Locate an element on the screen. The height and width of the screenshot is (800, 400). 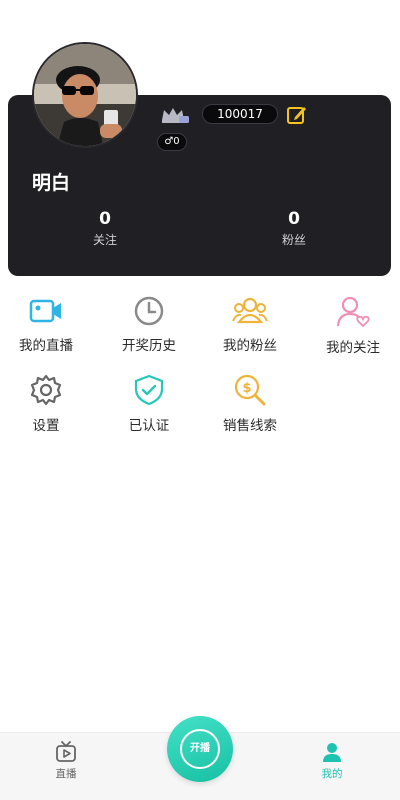
menu-label: 我的关注 is located at coordinates (353, 348).